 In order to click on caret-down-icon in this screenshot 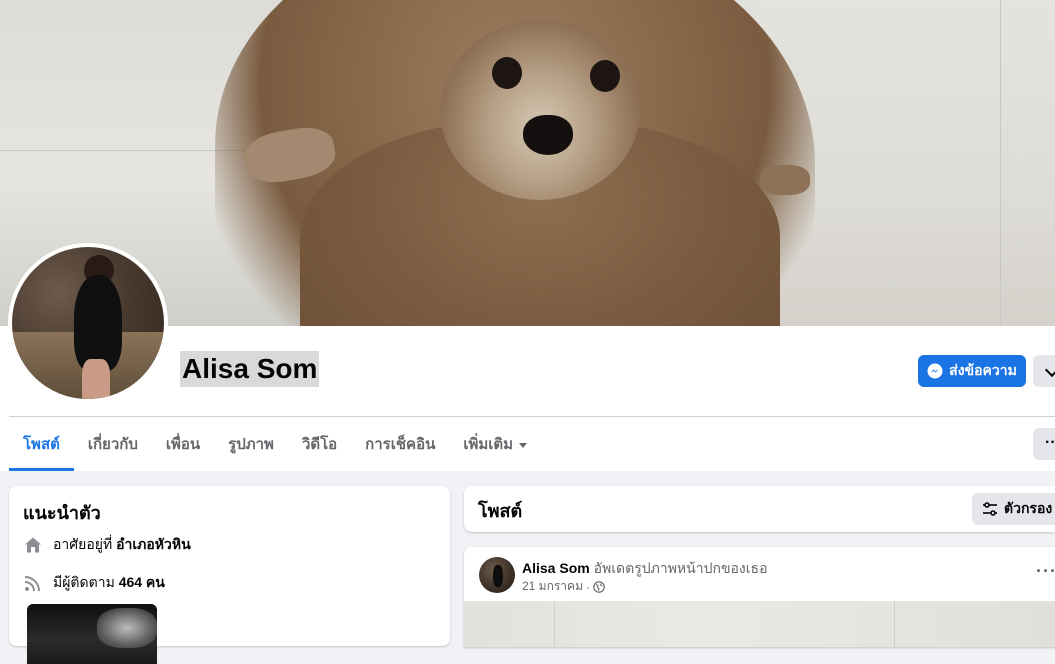, I will do `click(523, 445)`.